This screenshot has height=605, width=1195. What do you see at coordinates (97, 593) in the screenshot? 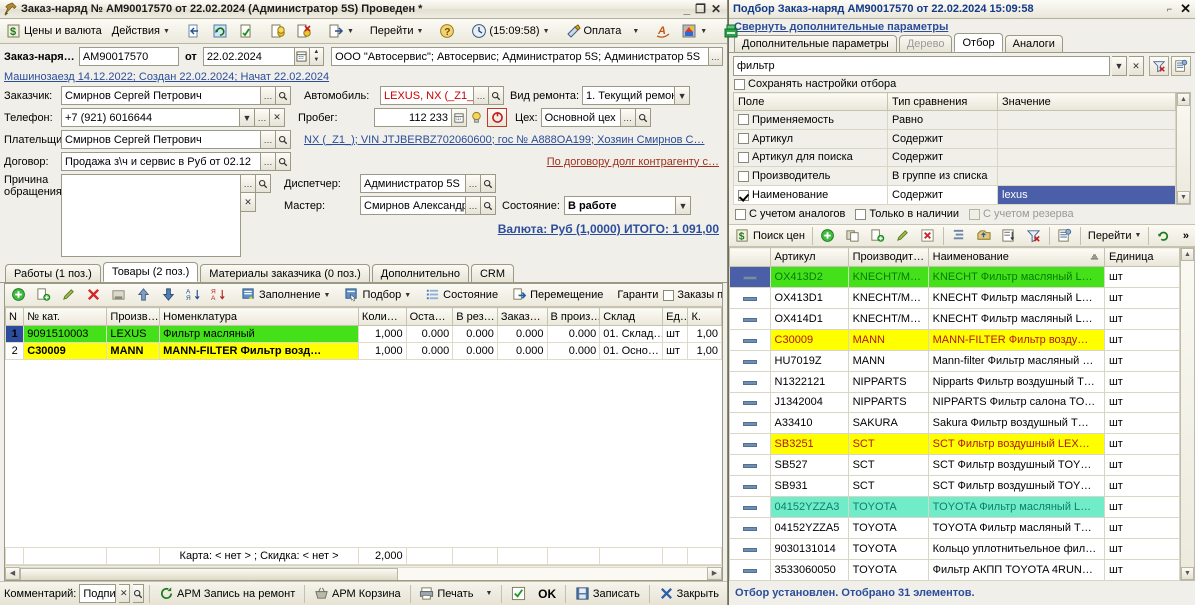
I see `comment-input: Подпис` at bounding box center [97, 593].